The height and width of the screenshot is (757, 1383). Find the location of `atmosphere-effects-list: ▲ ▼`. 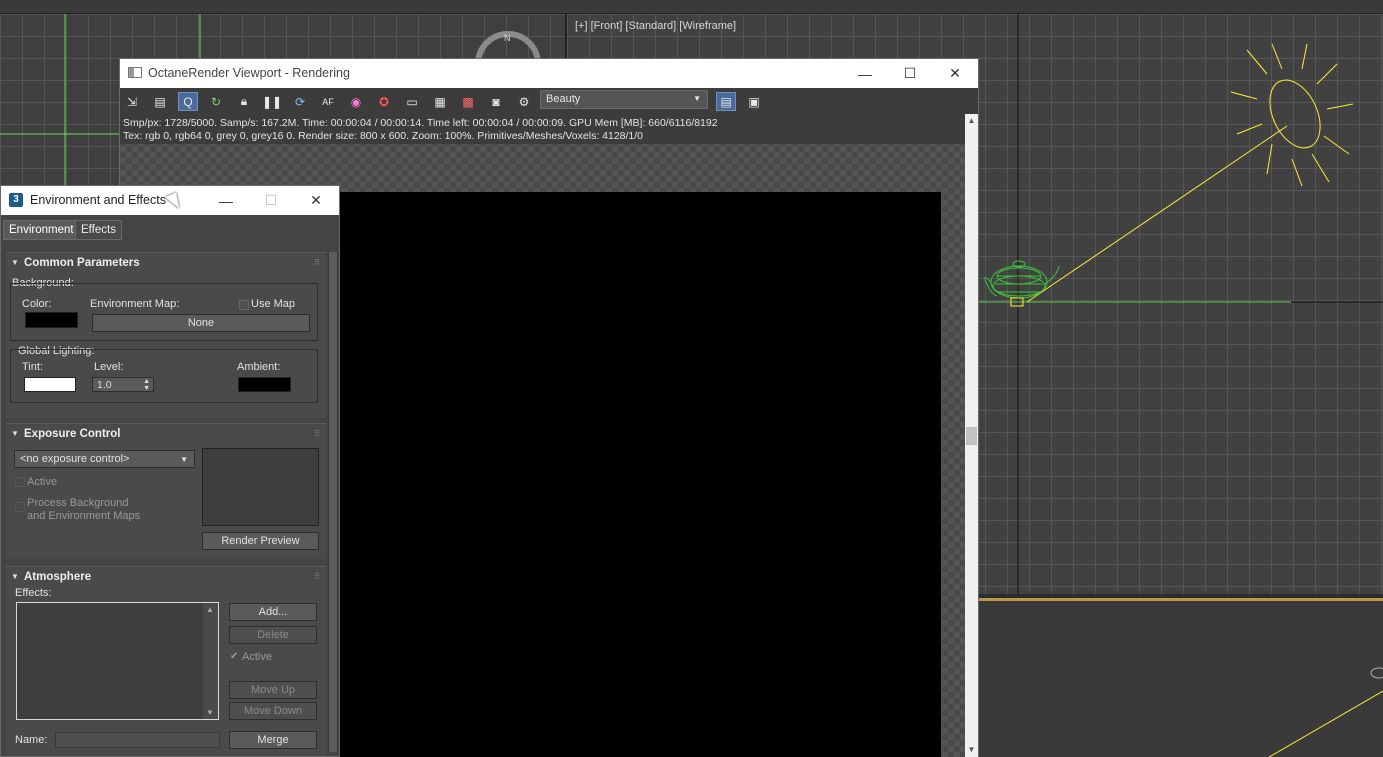

atmosphere-effects-list: ▲ ▼ is located at coordinates (117, 661).